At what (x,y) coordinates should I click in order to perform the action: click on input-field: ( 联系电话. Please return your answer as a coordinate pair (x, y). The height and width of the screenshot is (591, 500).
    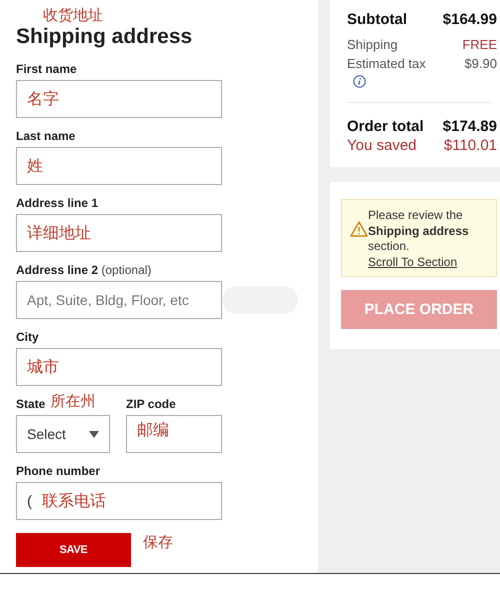
    Looking at the image, I should click on (119, 501).